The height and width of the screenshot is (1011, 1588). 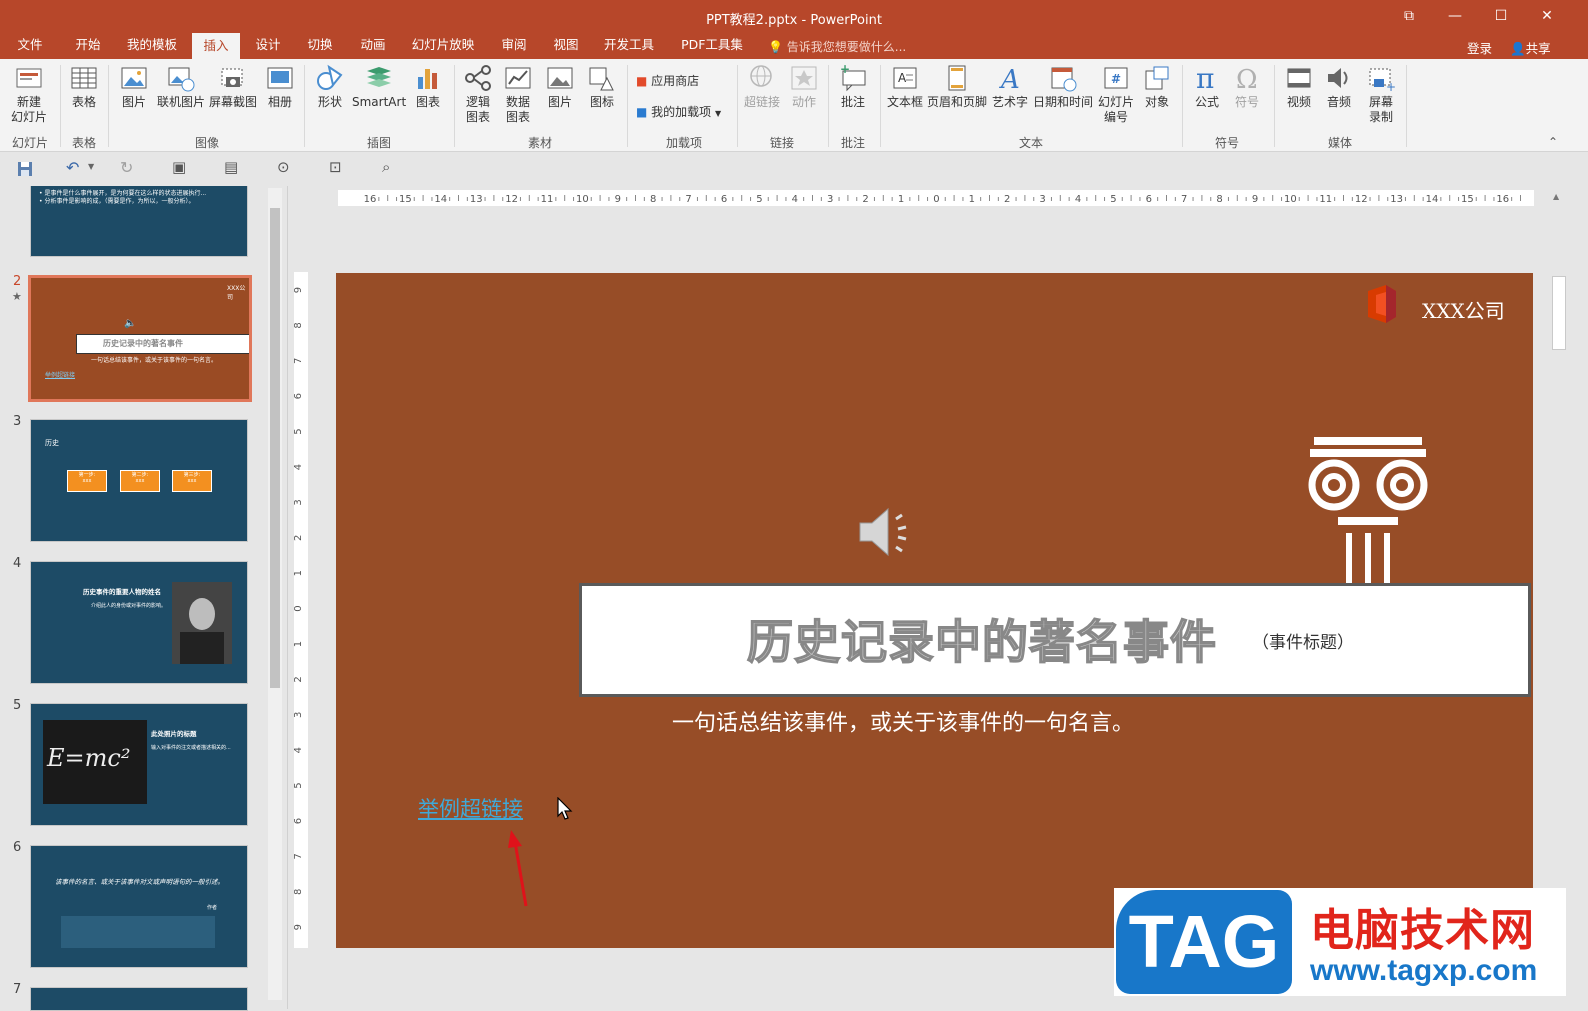 I want to click on symbol-button: Ω 符号, so click(x=1247, y=86).